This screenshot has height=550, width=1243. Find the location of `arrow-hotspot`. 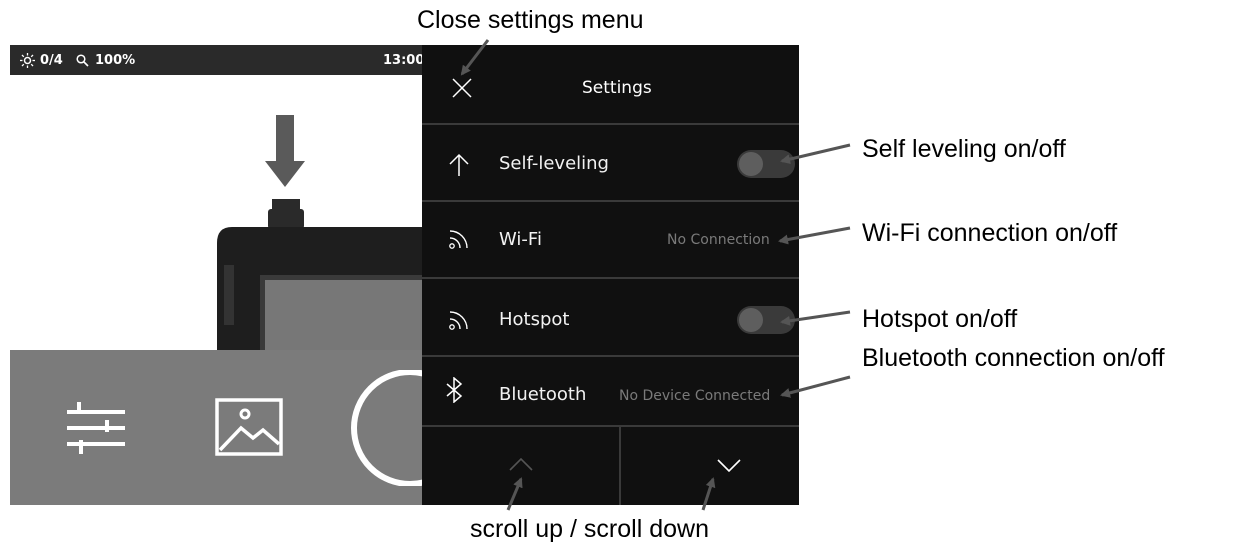

arrow-hotspot is located at coordinates (815, 318).